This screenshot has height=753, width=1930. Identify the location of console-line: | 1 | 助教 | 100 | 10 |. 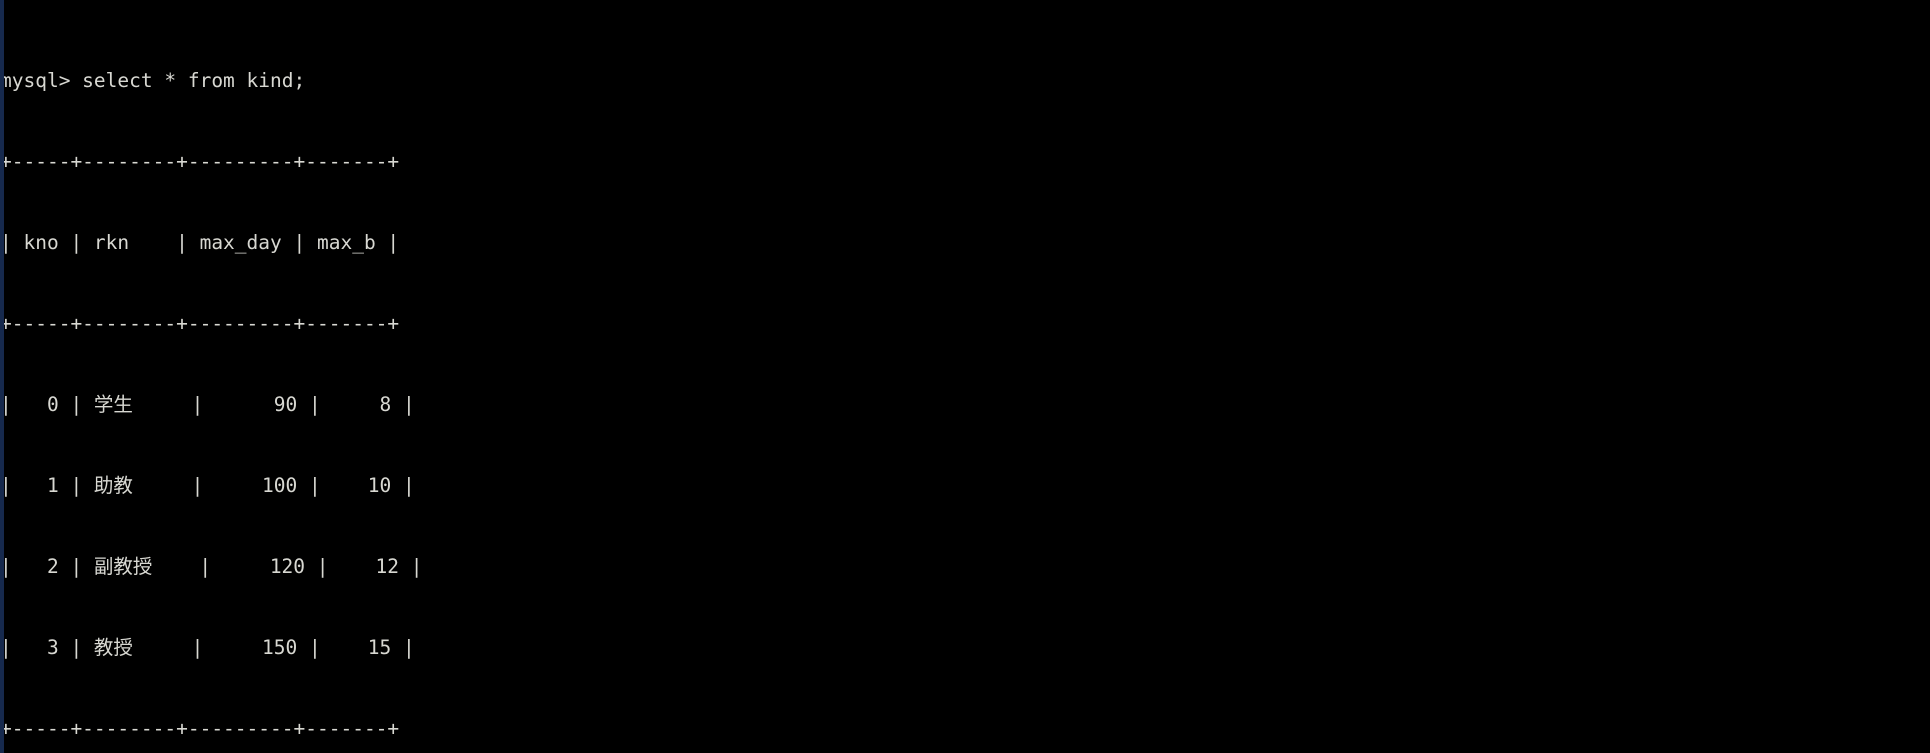
(207, 485).